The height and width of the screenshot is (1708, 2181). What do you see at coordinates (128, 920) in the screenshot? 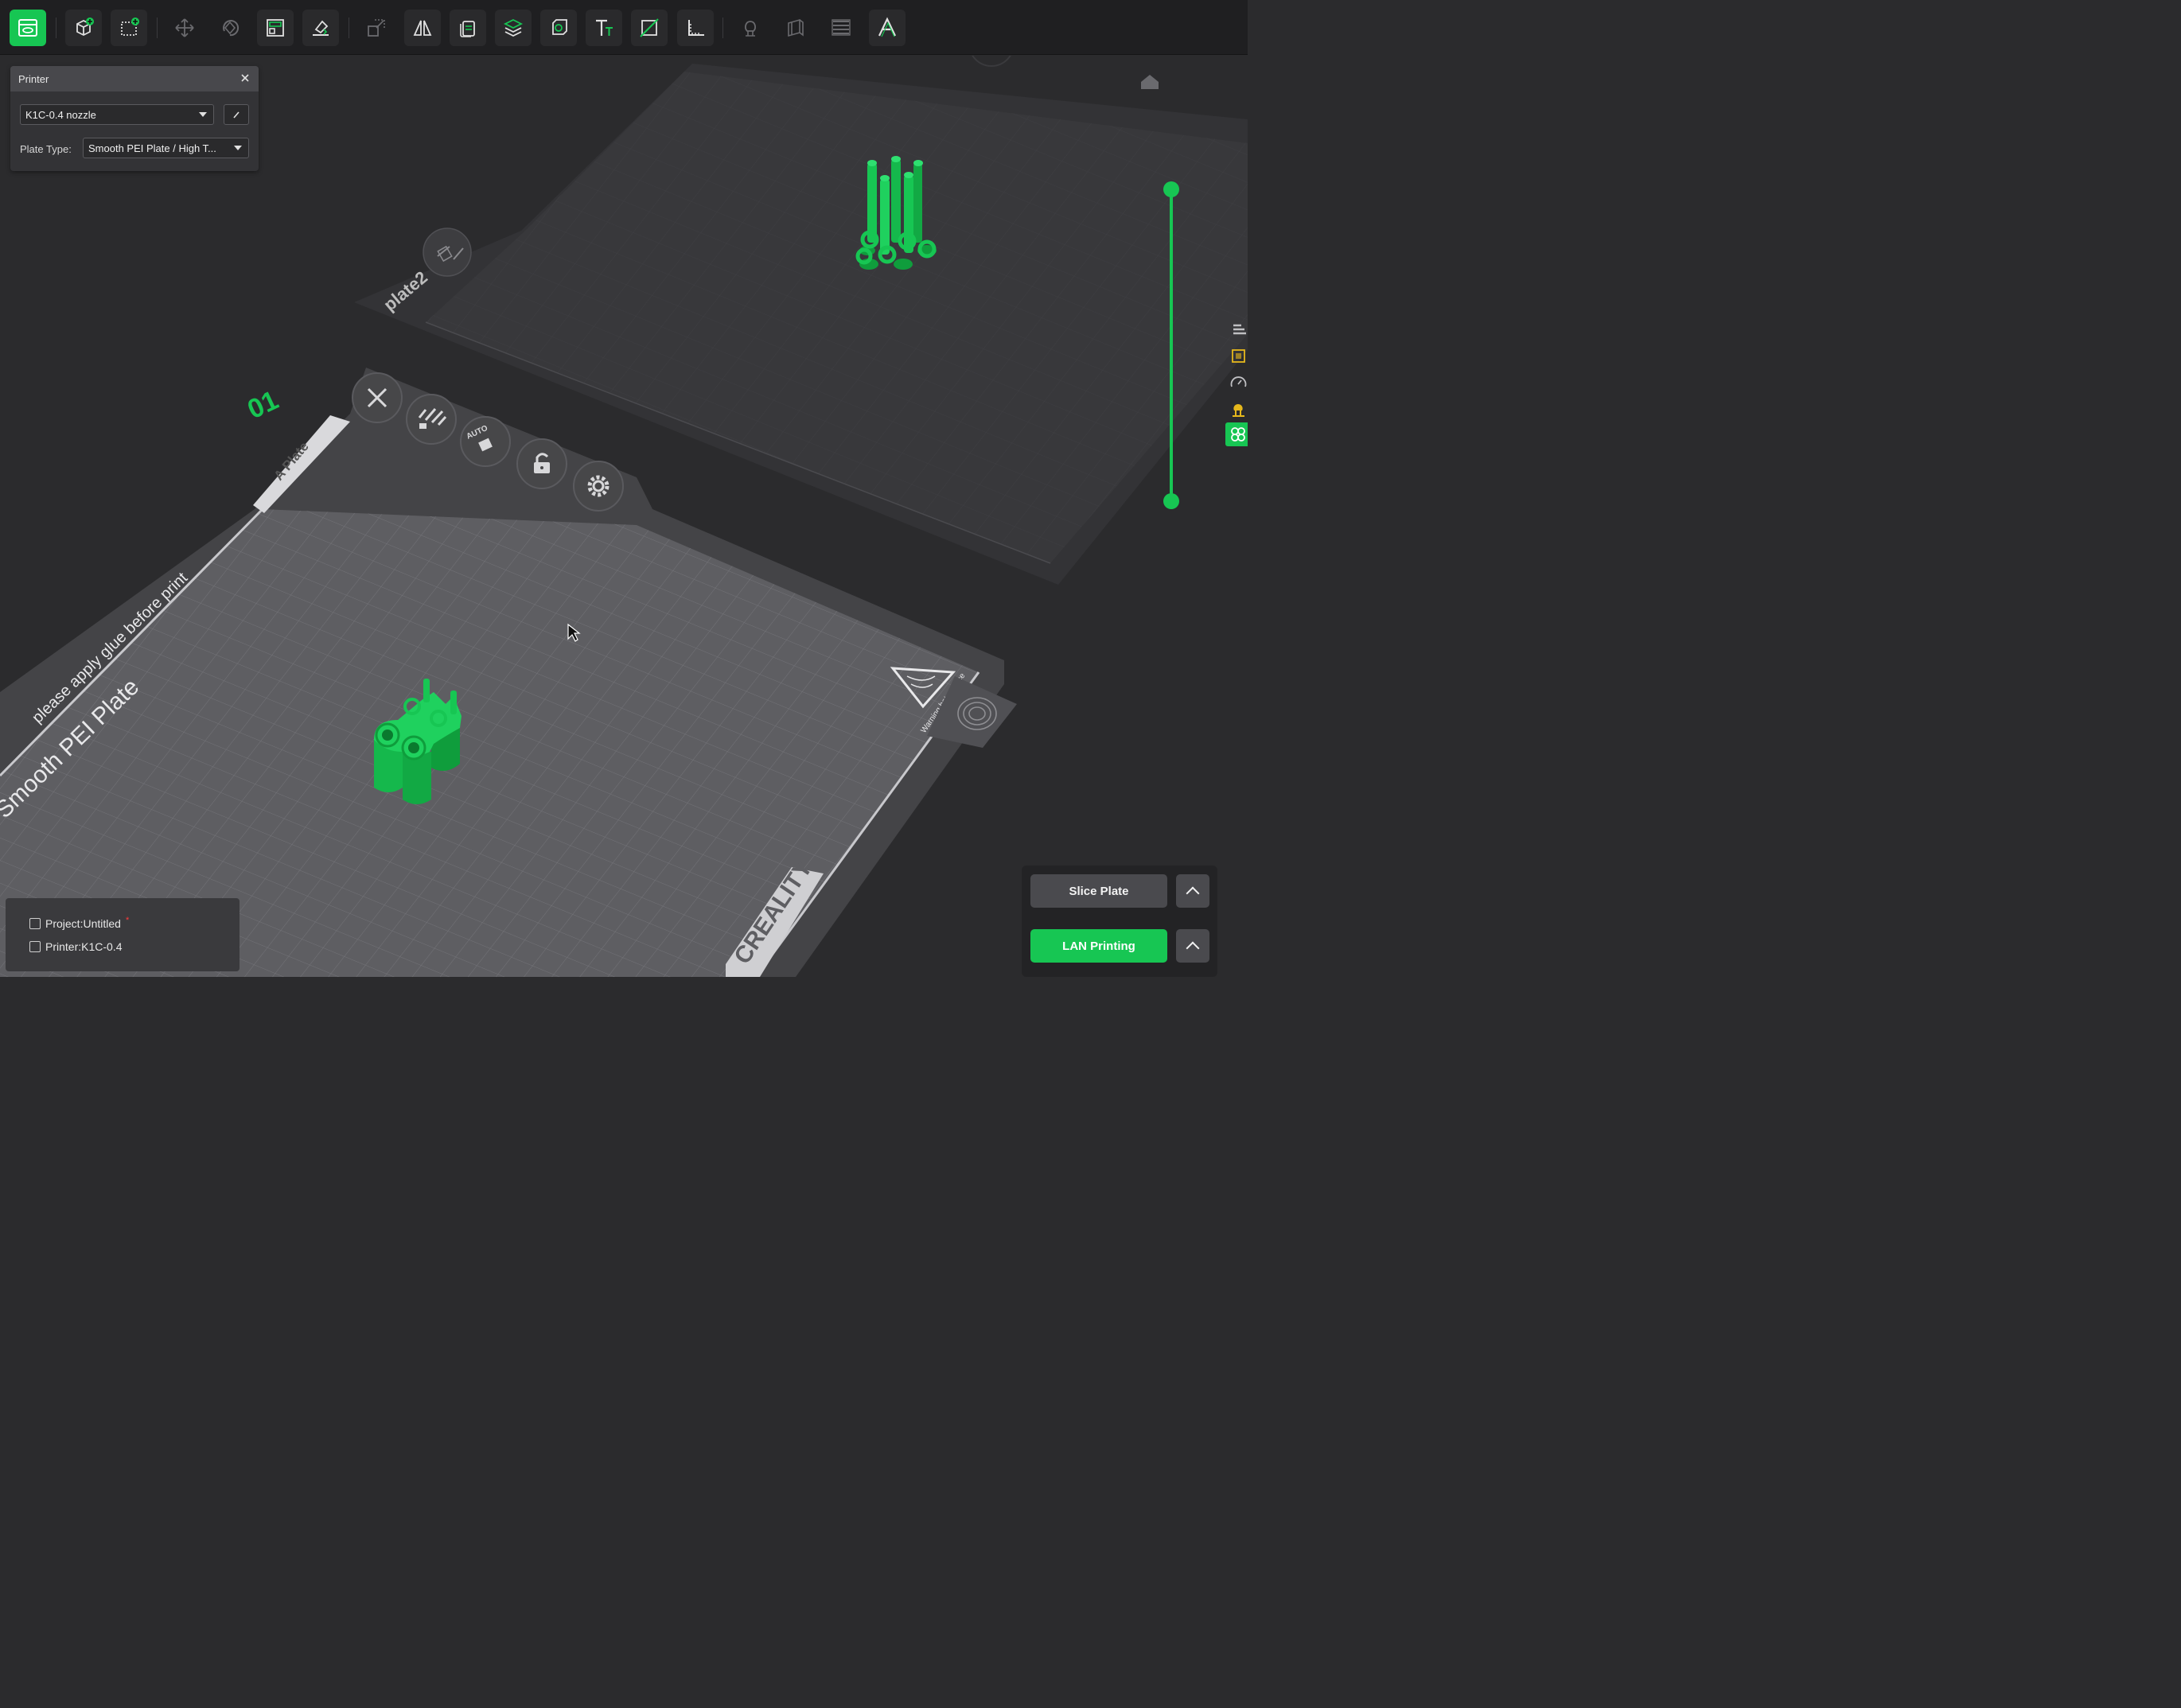
I see `modified-marker: *` at bounding box center [128, 920].